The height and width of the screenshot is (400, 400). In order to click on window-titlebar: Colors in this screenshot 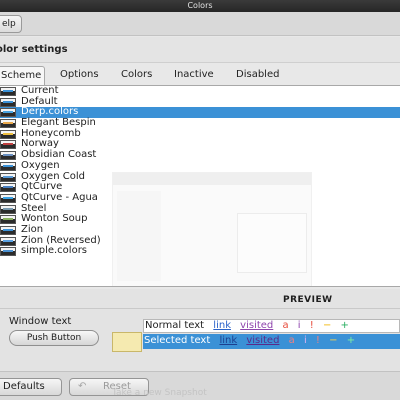, I will do `click(200, 6)`.